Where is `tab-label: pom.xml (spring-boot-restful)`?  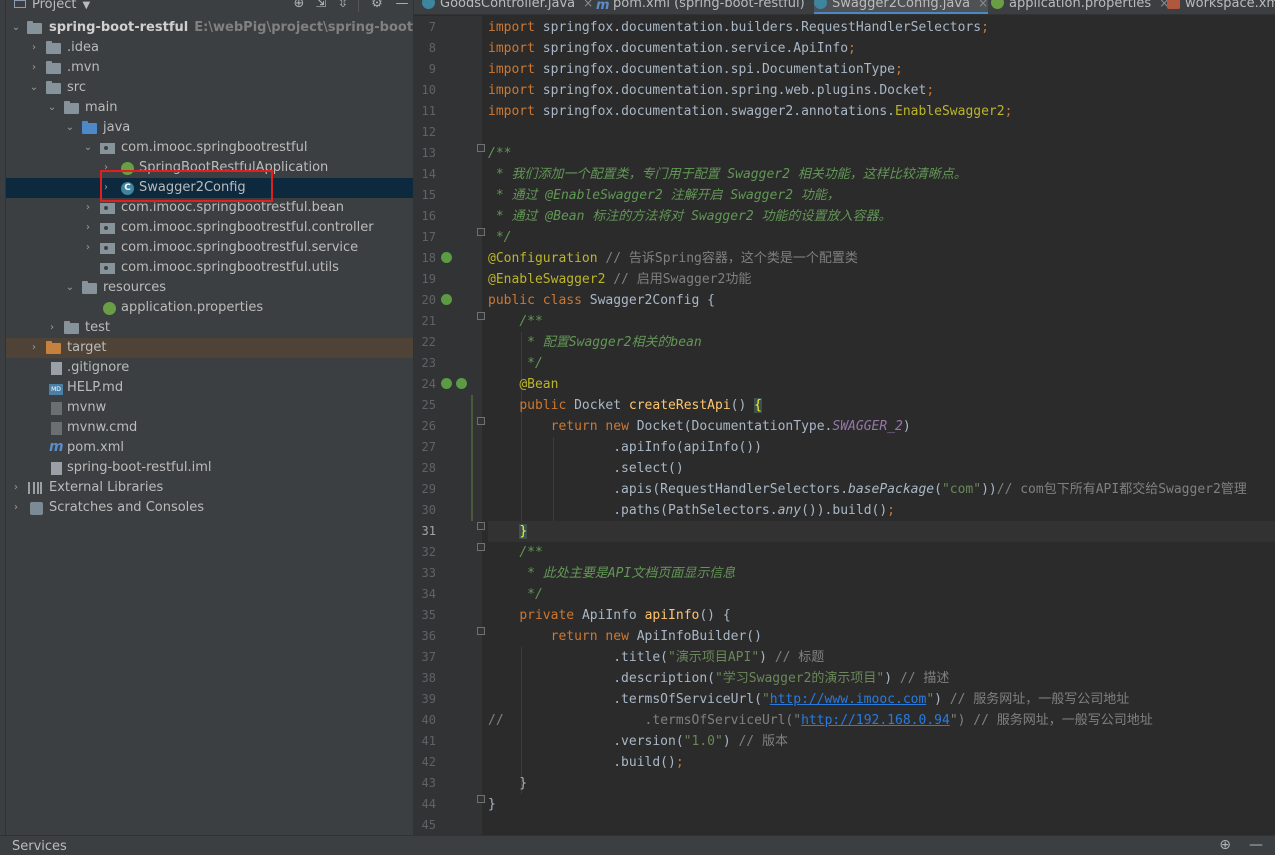
tab-label: pom.xml (spring-boot-restful) is located at coordinates (709, 5).